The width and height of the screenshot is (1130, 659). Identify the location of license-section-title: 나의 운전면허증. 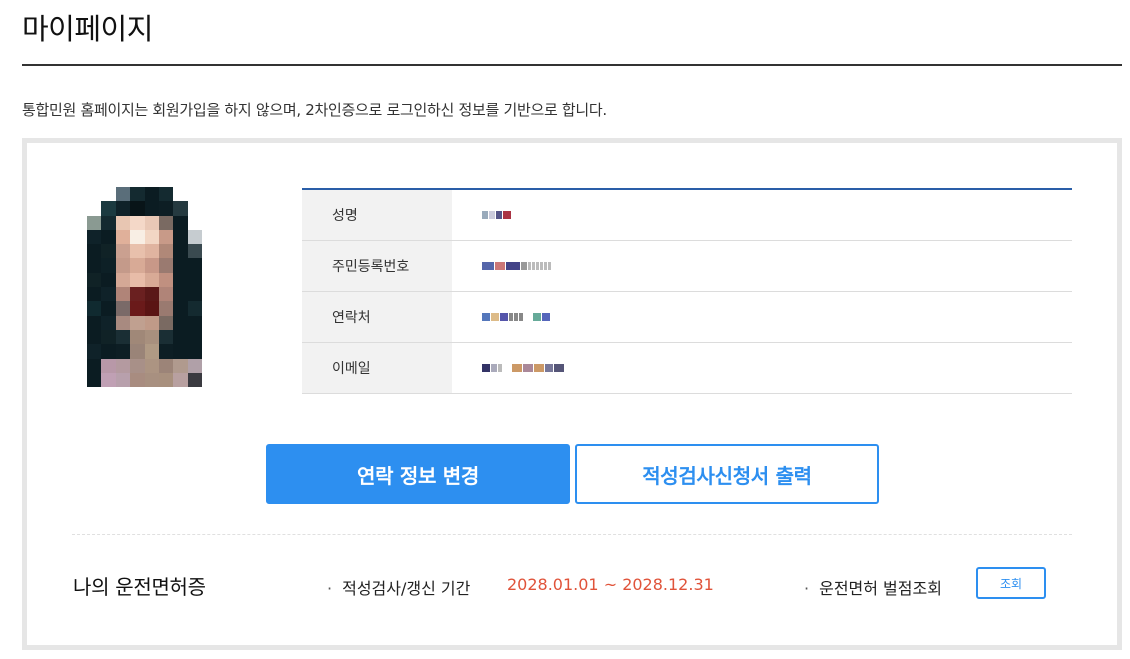
(139, 587).